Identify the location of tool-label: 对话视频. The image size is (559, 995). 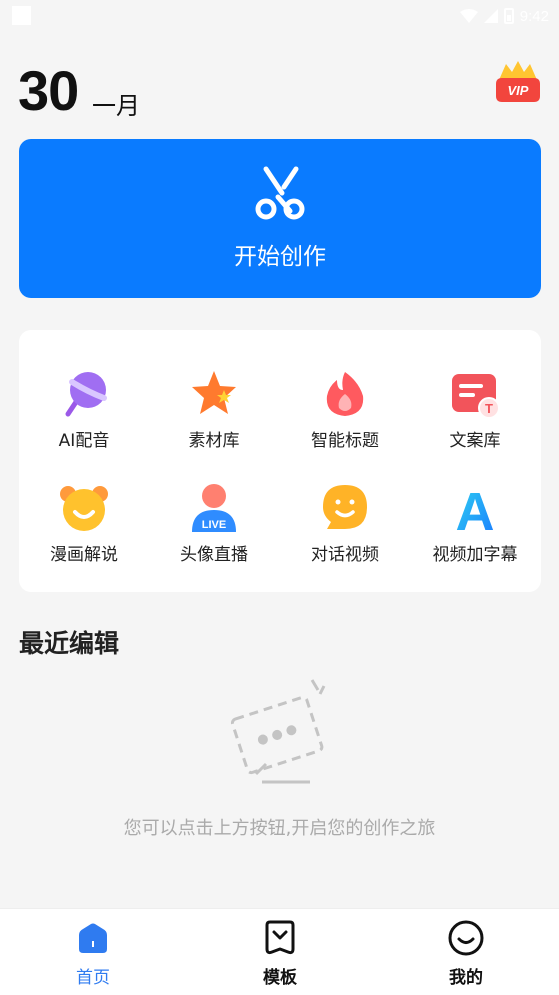
(345, 555).